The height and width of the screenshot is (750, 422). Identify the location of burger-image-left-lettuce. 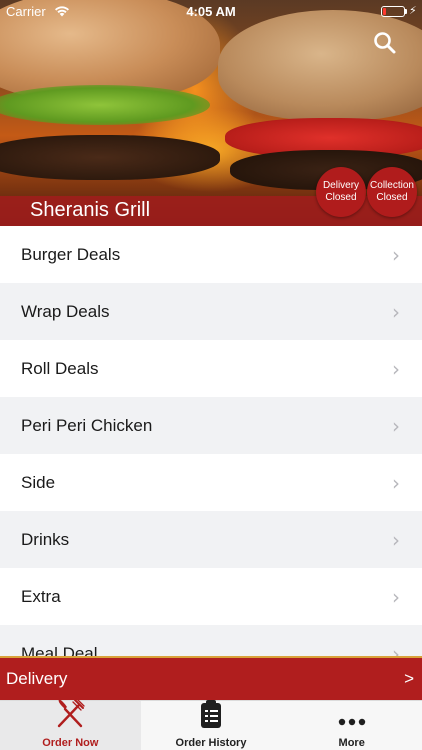
(105, 105).